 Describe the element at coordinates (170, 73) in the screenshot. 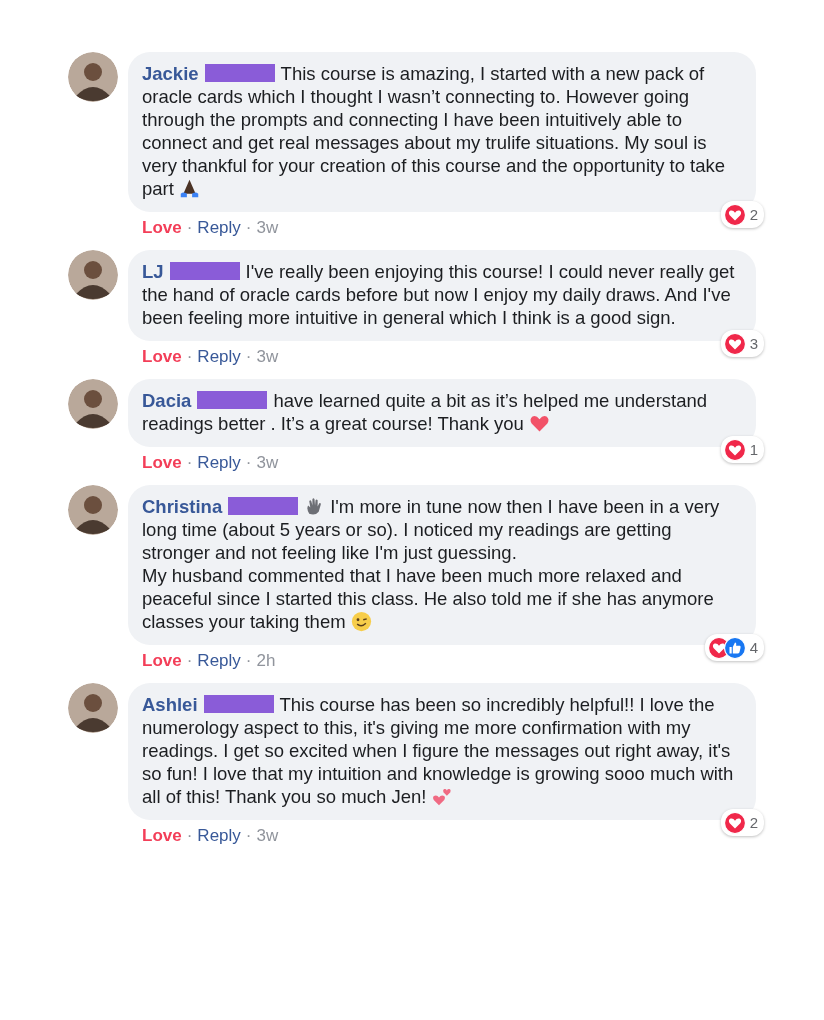

I see `author-name: Jackie` at that location.